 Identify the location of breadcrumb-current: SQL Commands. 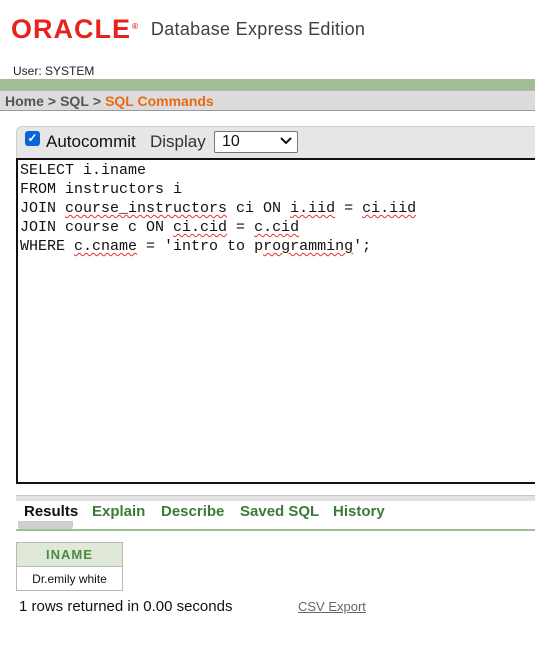
(159, 100).